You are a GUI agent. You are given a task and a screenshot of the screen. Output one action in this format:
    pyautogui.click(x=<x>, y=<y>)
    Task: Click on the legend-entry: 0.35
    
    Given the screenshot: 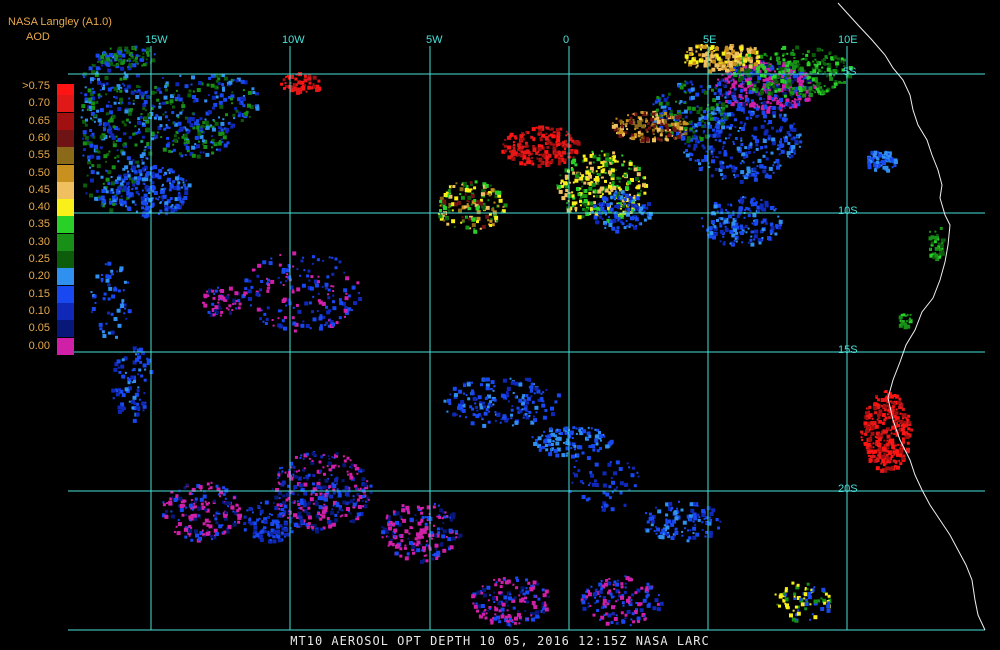 What is the action you would take?
    pyautogui.click(x=40, y=225)
    